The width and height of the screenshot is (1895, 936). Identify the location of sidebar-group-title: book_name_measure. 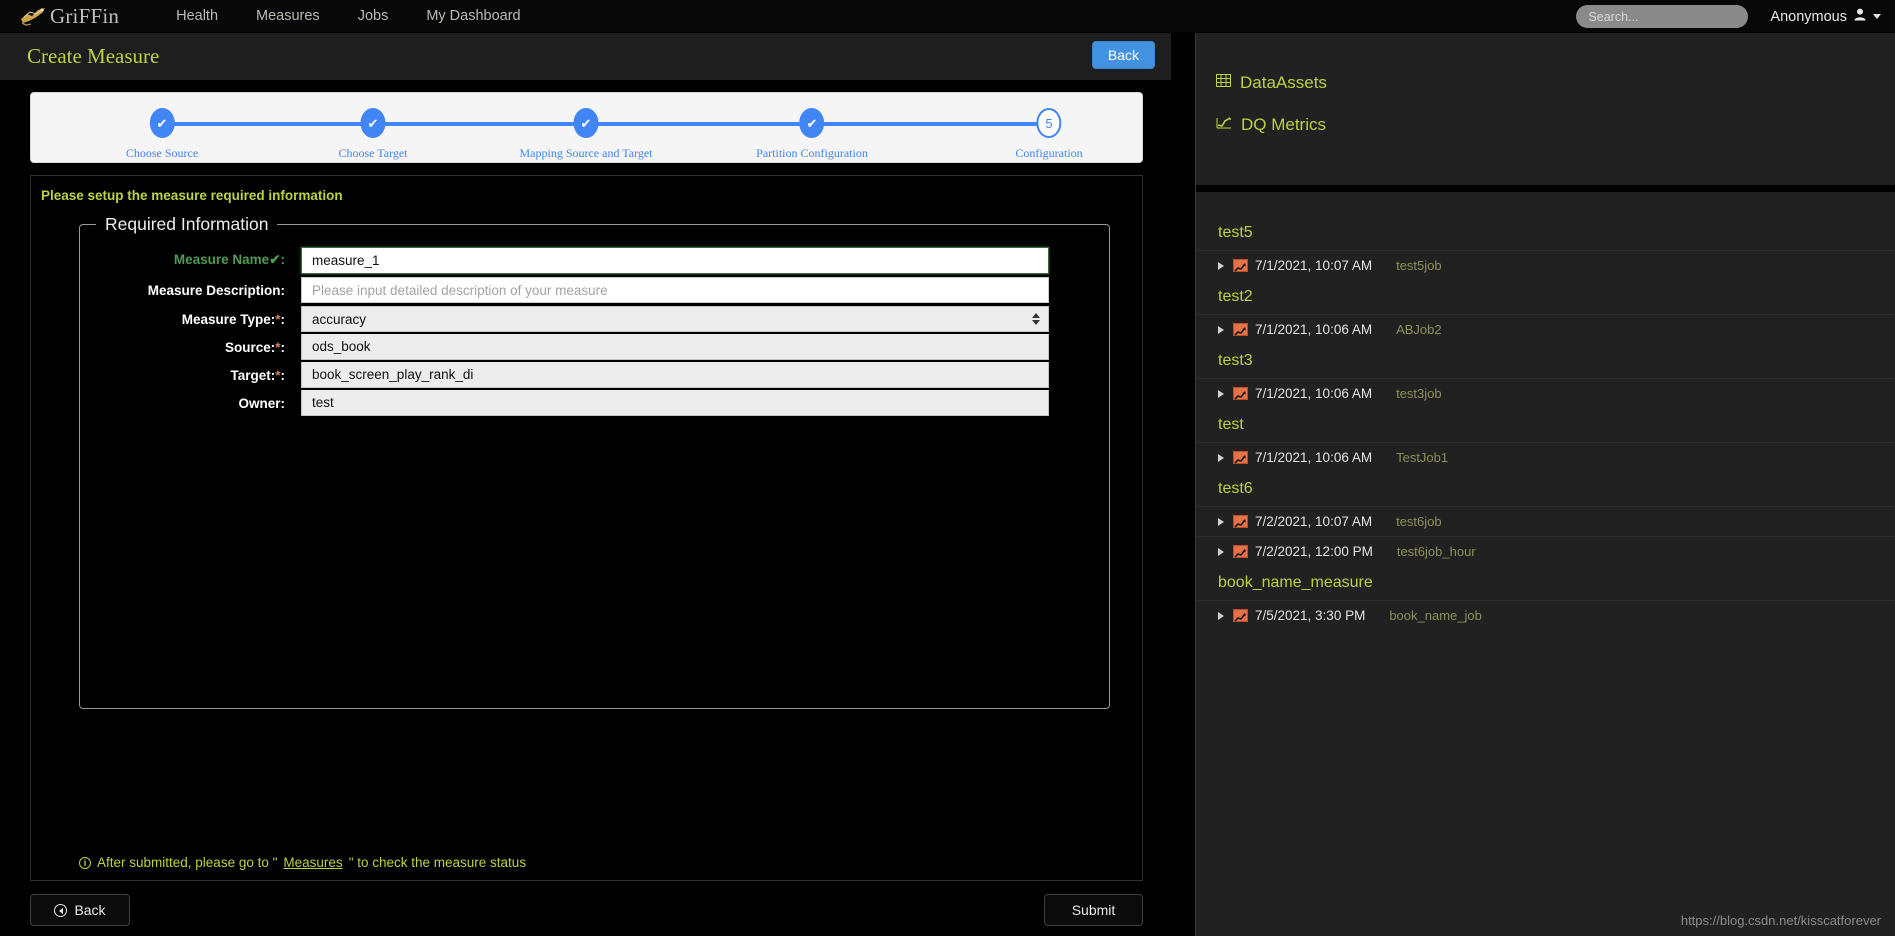
(1545, 583).